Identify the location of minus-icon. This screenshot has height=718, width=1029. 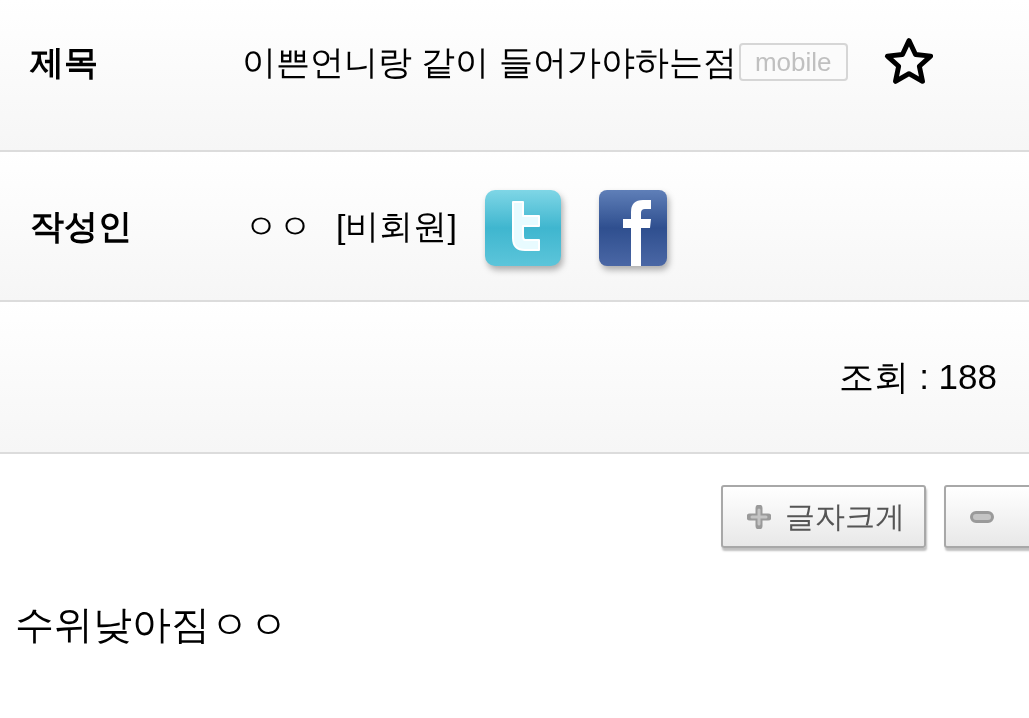
(982, 516).